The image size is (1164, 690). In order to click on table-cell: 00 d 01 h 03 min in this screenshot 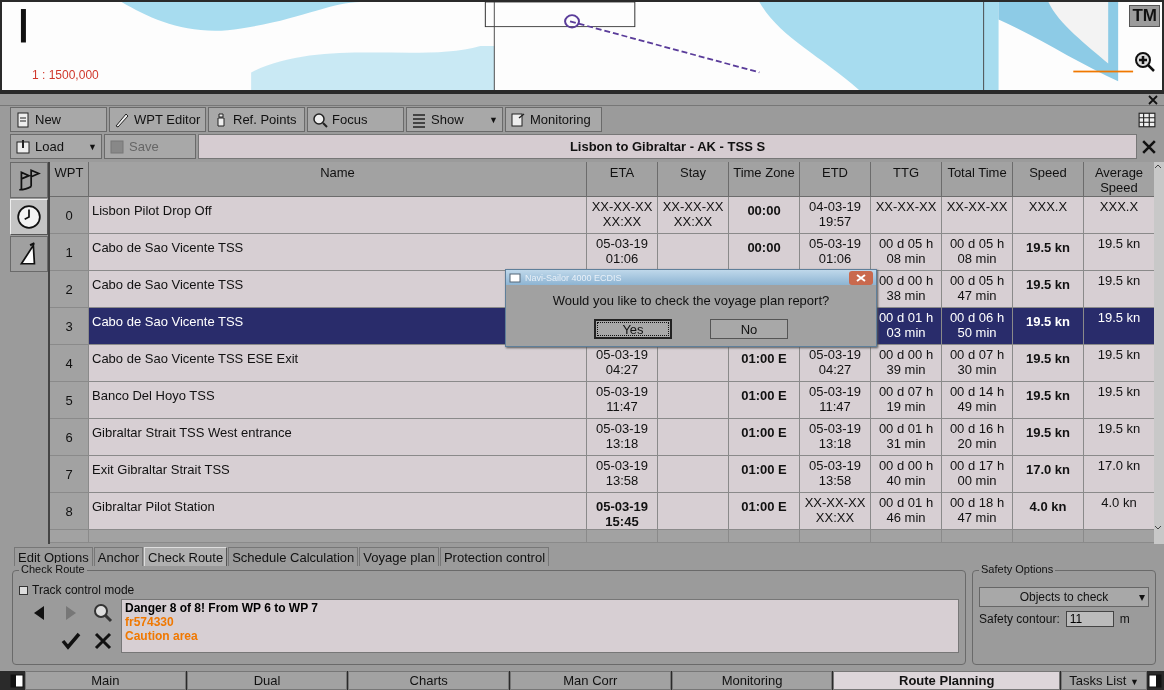, I will do `click(906, 325)`.